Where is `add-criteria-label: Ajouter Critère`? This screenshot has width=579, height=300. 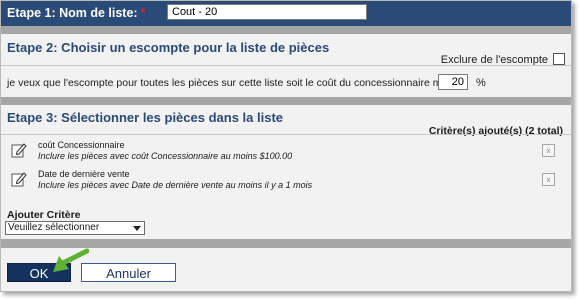 add-criteria-label: Ajouter Critère is located at coordinates (44, 215).